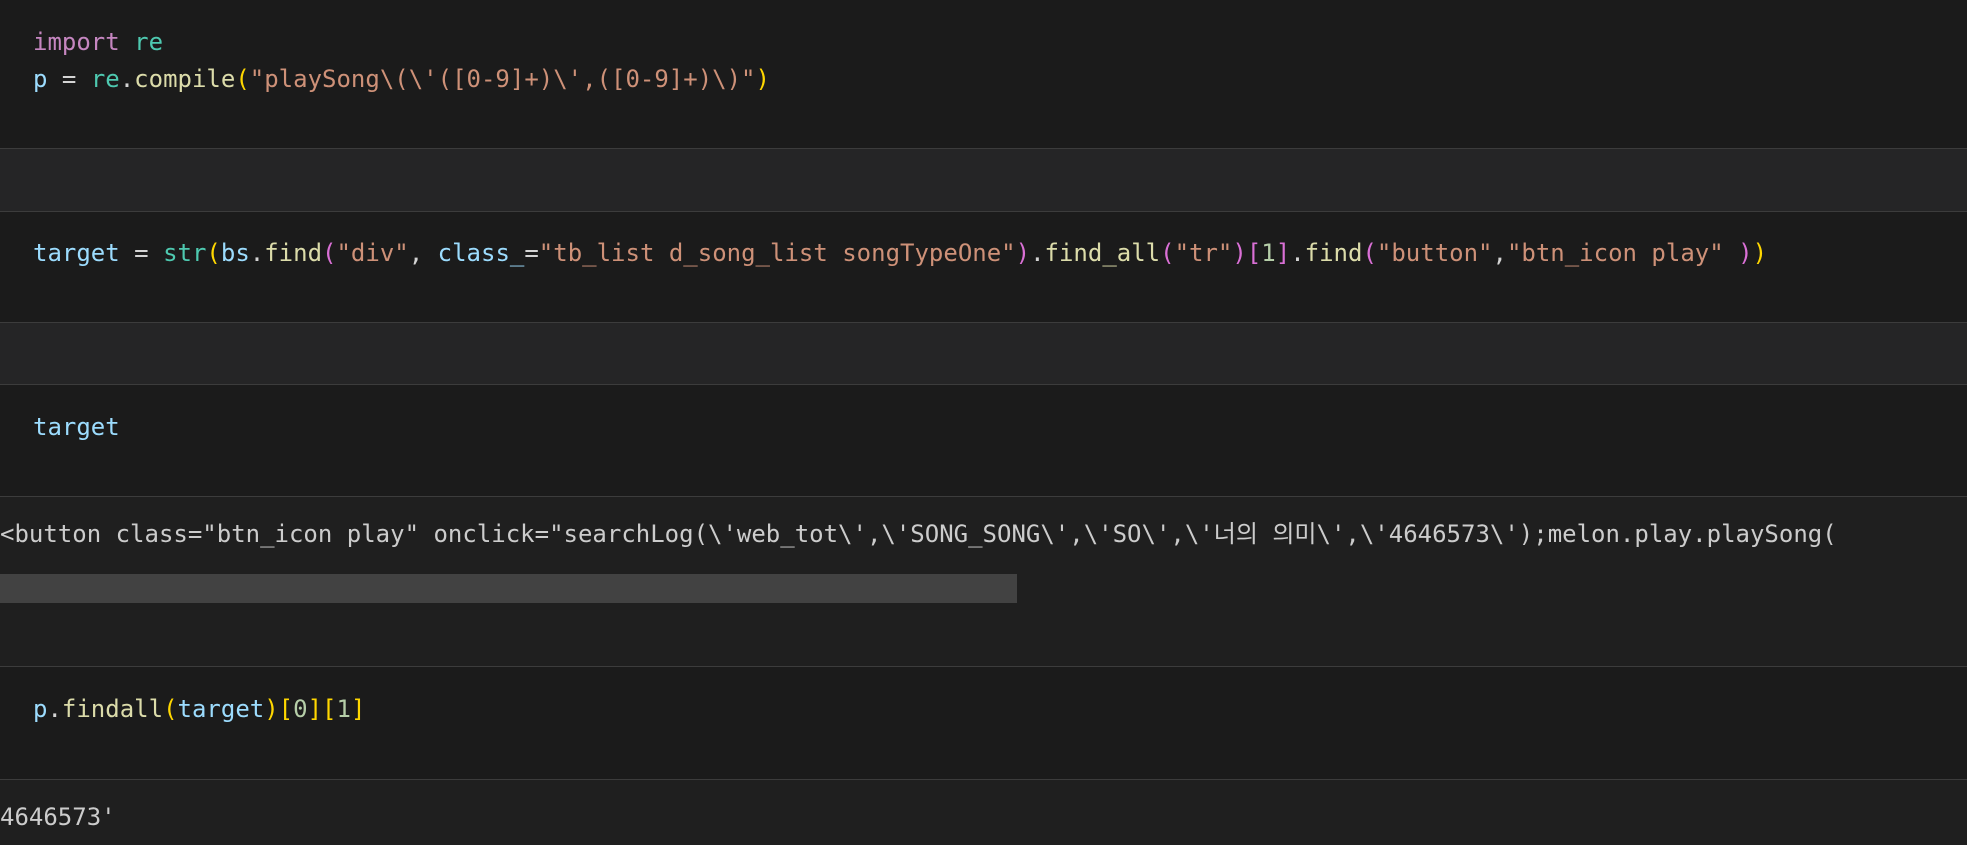 This screenshot has width=1967, height=845. I want to click on code-line: import re, so click(98, 42).